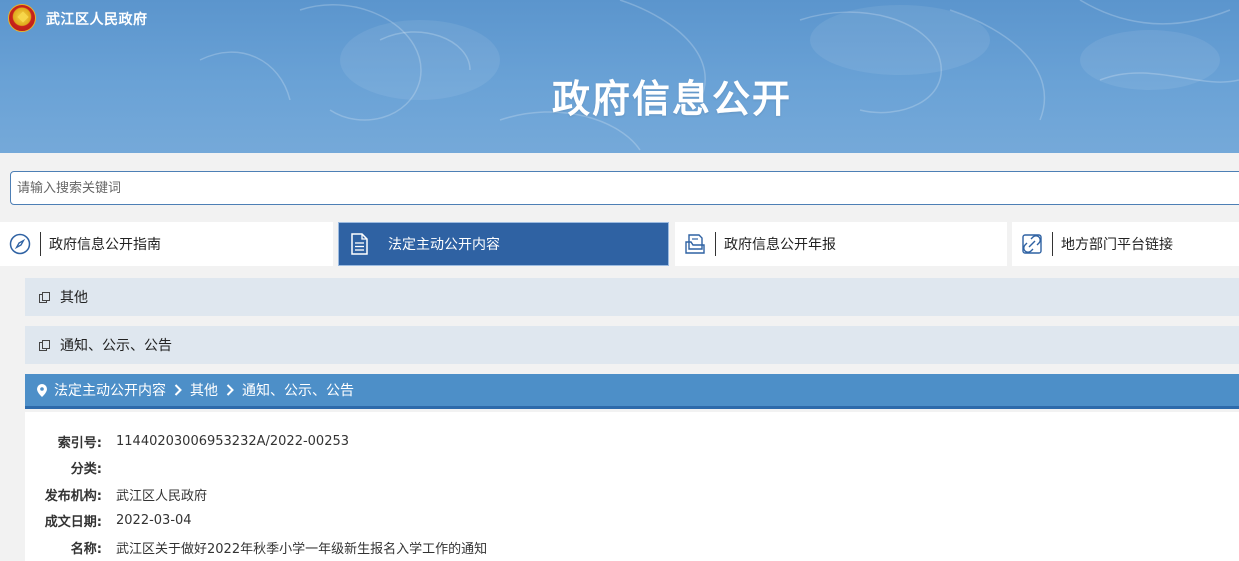 This screenshot has height=561, width=1239. Describe the element at coordinates (233, 441) in the screenshot. I see `info-value: 11440203006953232A/2022-00253` at that location.